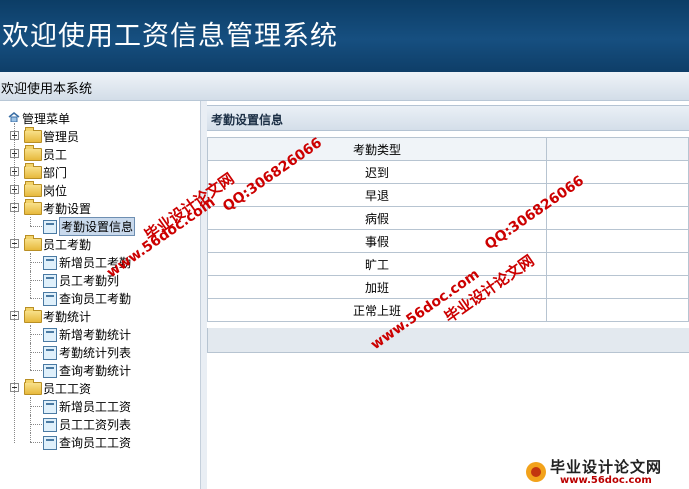 The width and height of the screenshot is (689, 489). I want to click on logo-icon, so click(536, 472).